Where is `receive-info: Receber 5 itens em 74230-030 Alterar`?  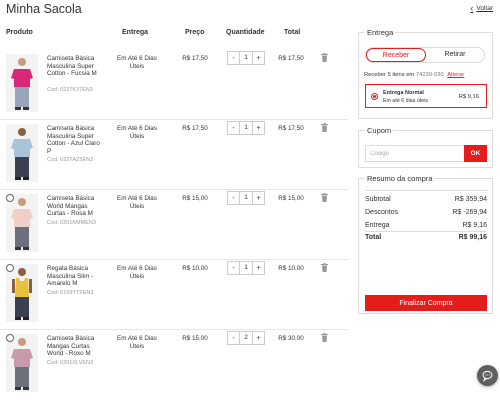 receive-info: Receber 5 itens em 74230-030 Alterar is located at coordinates (414, 75).